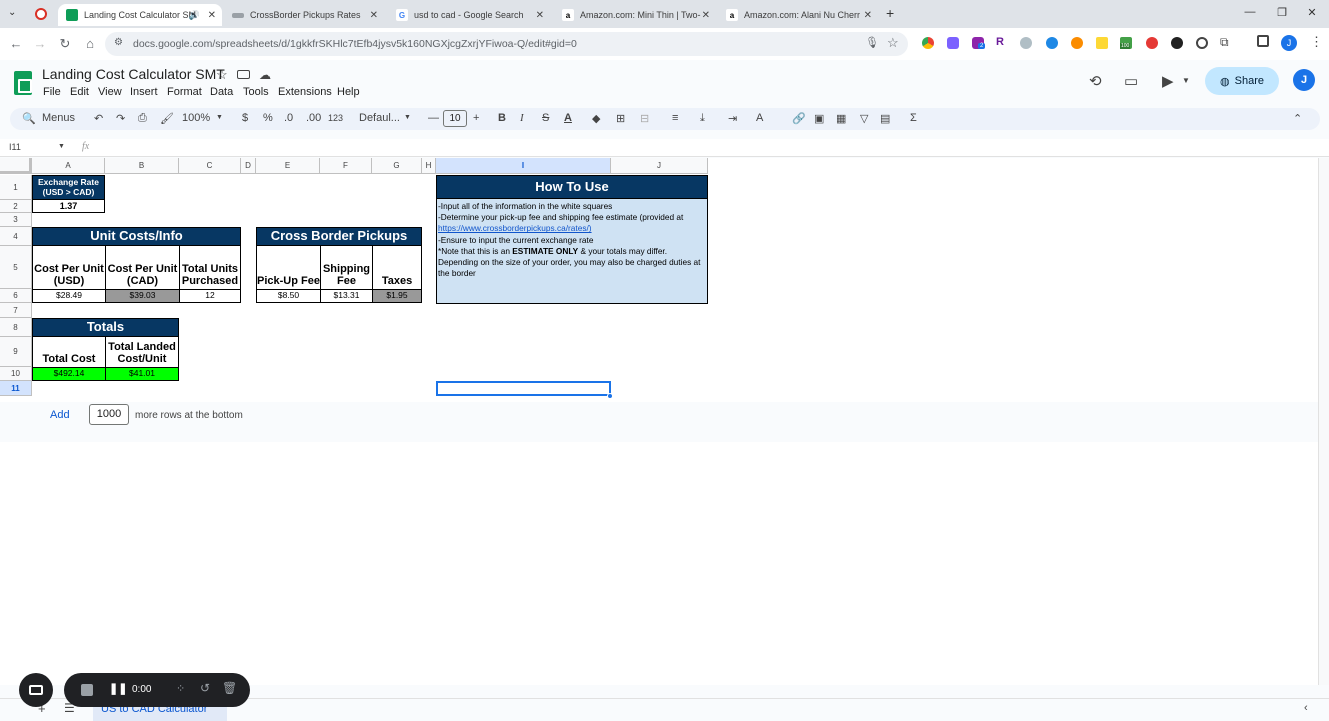 This screenshot has width=1329, height=721. What do you see at coordinates (1224, 42) in the screenshot?
I see `extensions-icon: ⧉` at bounding box center [1224, 42].